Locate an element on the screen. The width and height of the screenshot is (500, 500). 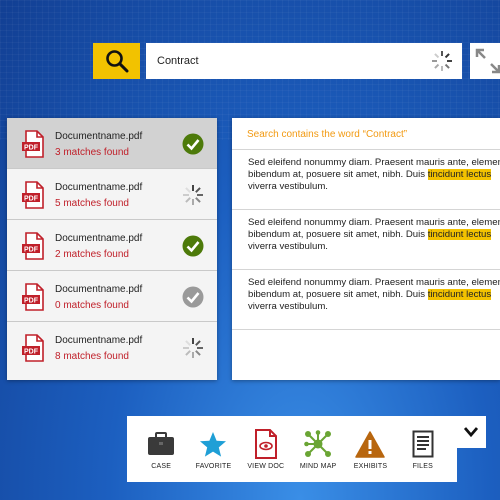
exhibits-button: EXHIBITS is located at coordinates (370, 443).